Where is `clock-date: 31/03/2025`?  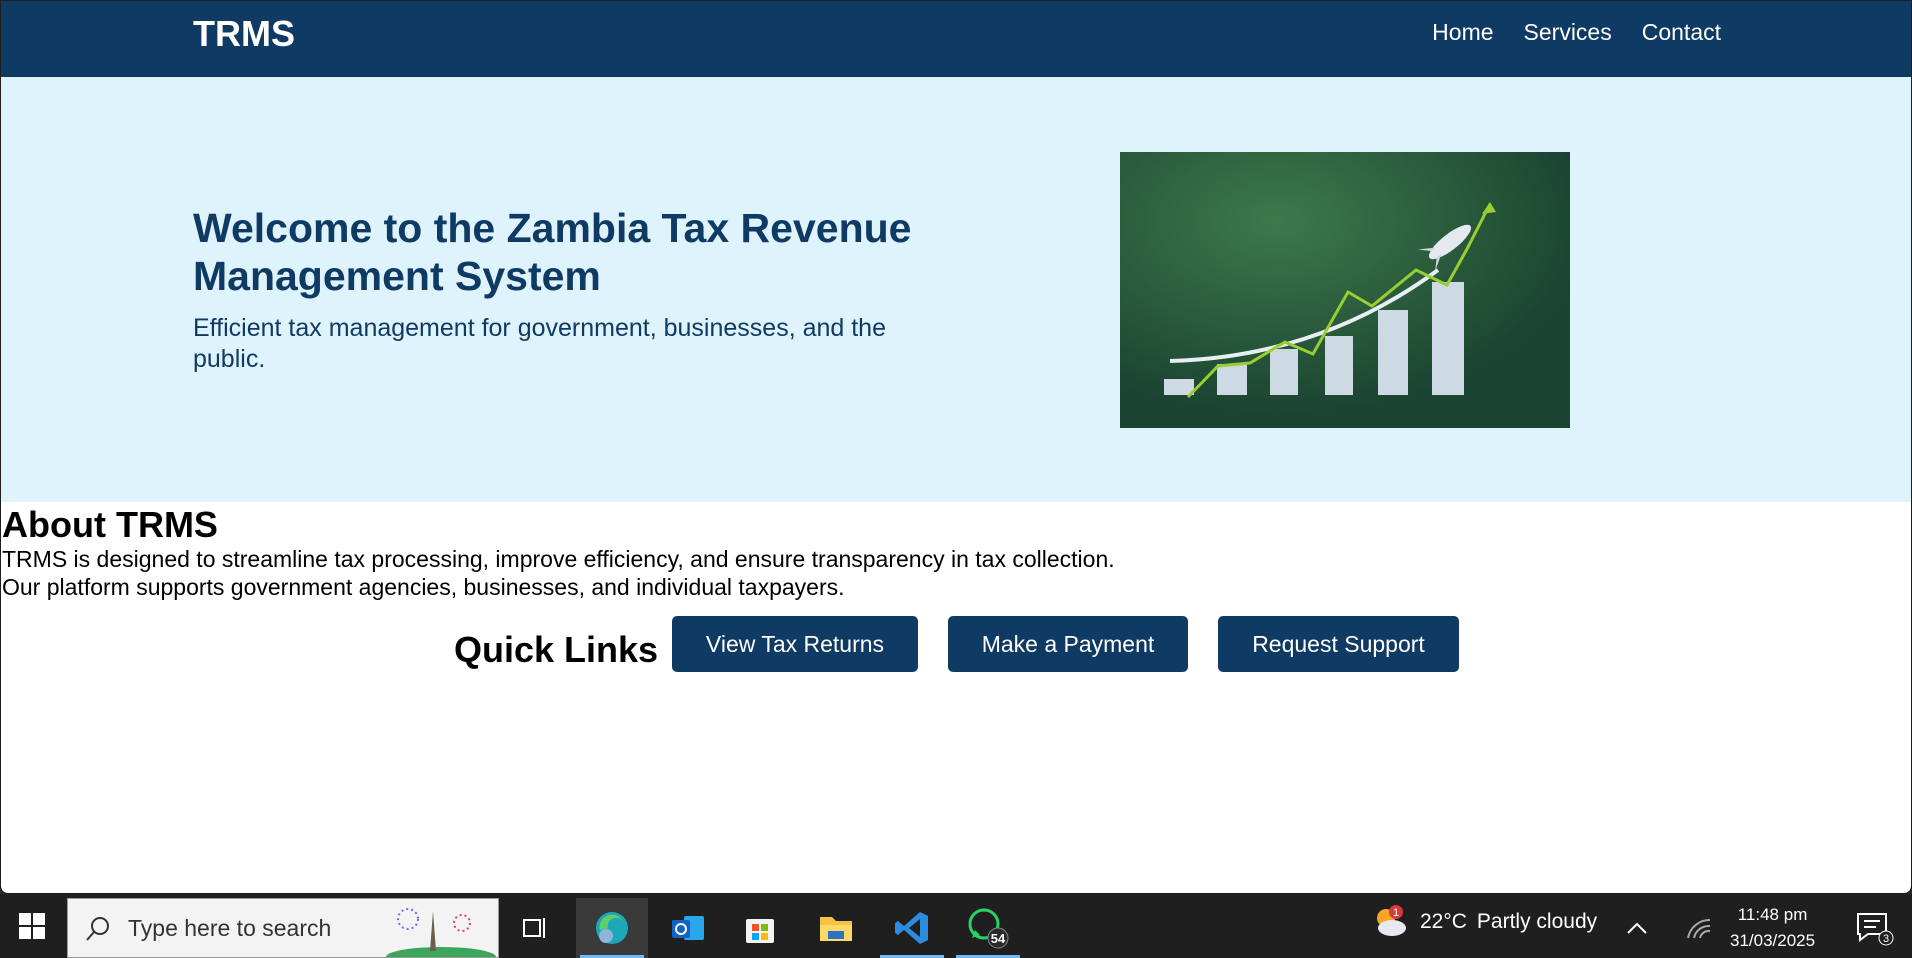
clock-date: 31/03/2025 is located at coordinates (1773, 940).